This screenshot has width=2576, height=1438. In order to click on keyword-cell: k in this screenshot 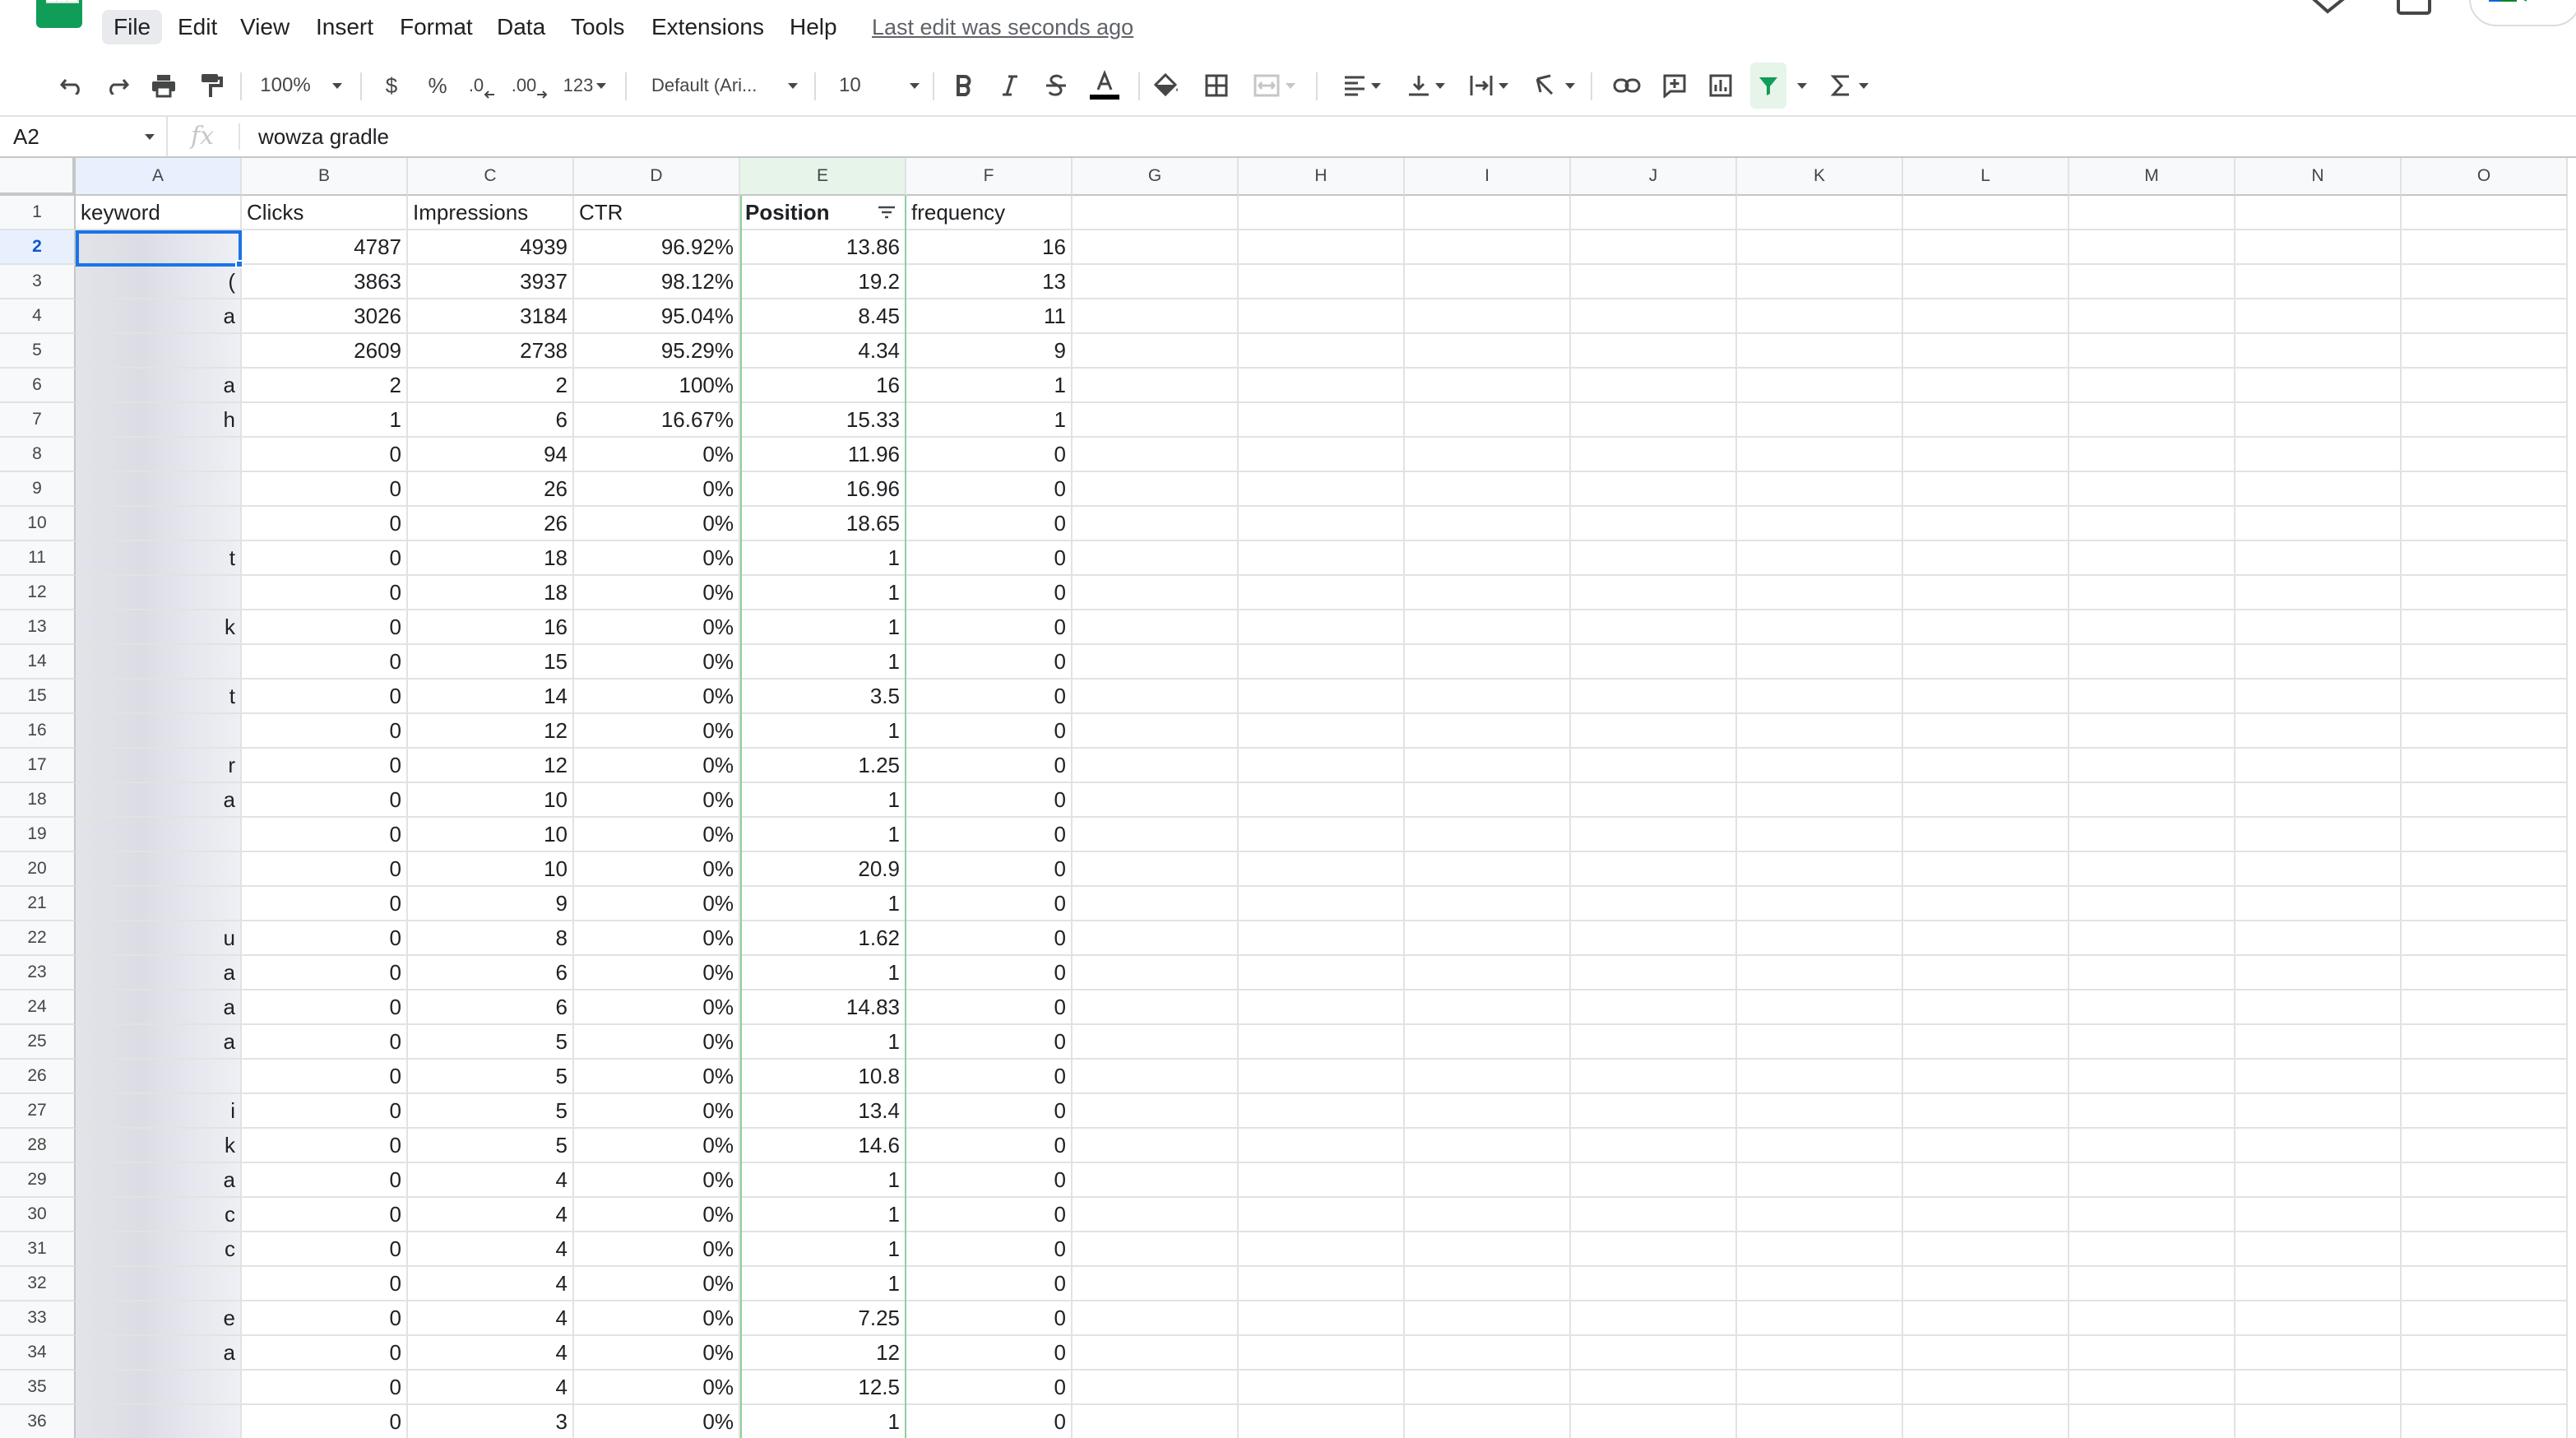, I will do `click(159, 1146)`.